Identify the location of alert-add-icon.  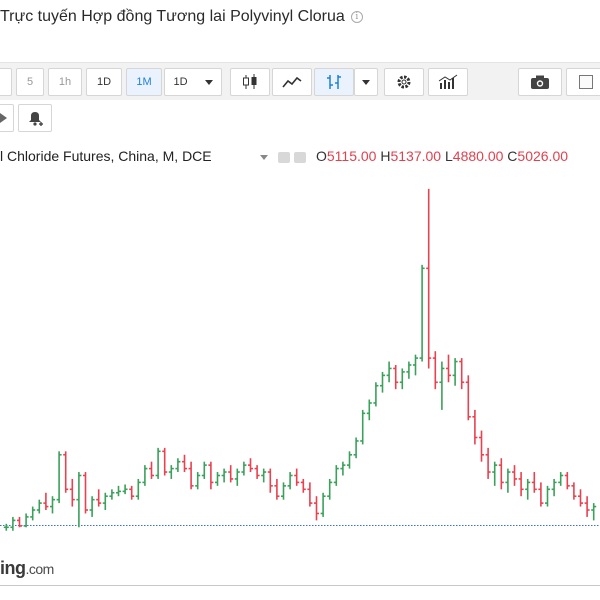
(36, 119).